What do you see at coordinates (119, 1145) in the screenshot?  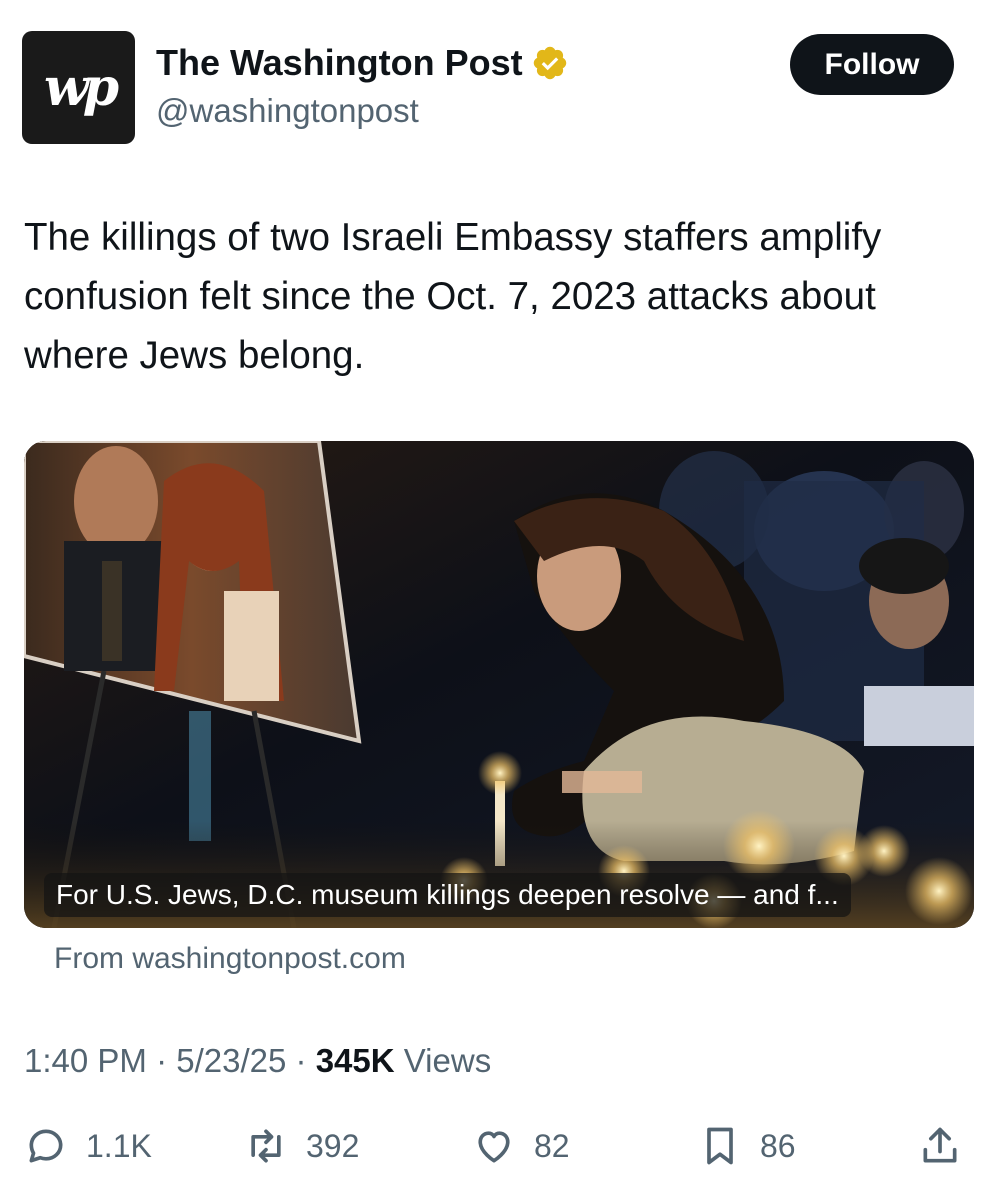 I see `reply-count: 1.1K` at bounding box center [119, 1145].